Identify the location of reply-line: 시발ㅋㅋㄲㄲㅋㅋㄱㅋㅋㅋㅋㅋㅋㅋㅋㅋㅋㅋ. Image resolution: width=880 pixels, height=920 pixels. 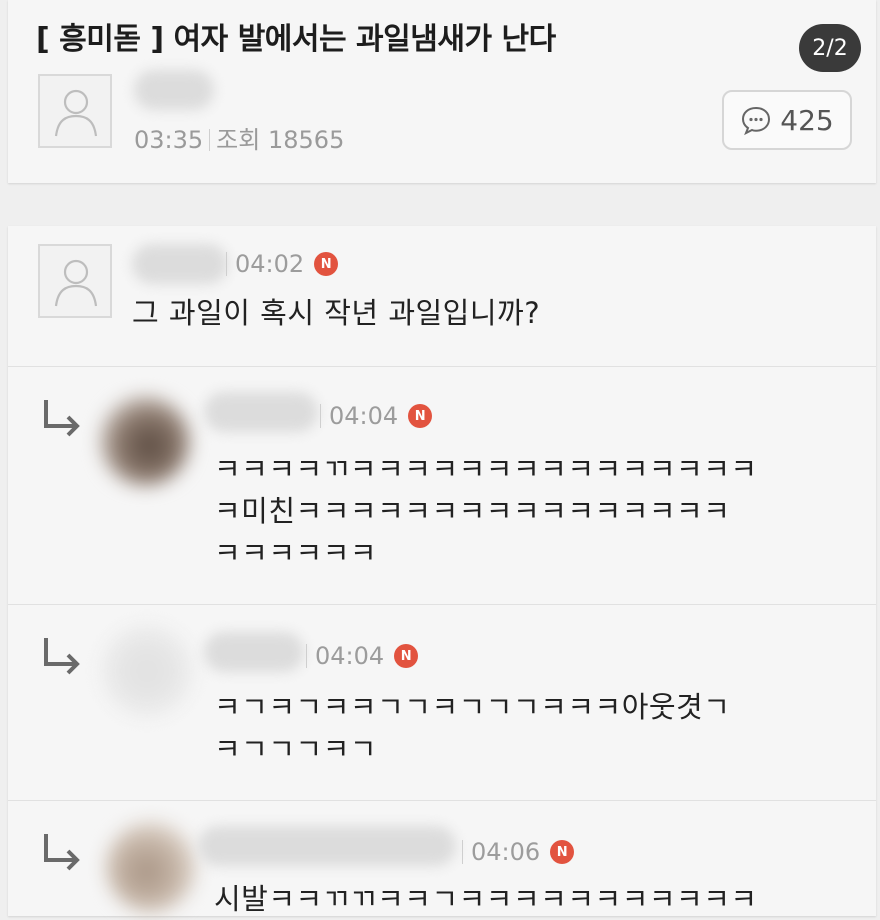
(486, 899).